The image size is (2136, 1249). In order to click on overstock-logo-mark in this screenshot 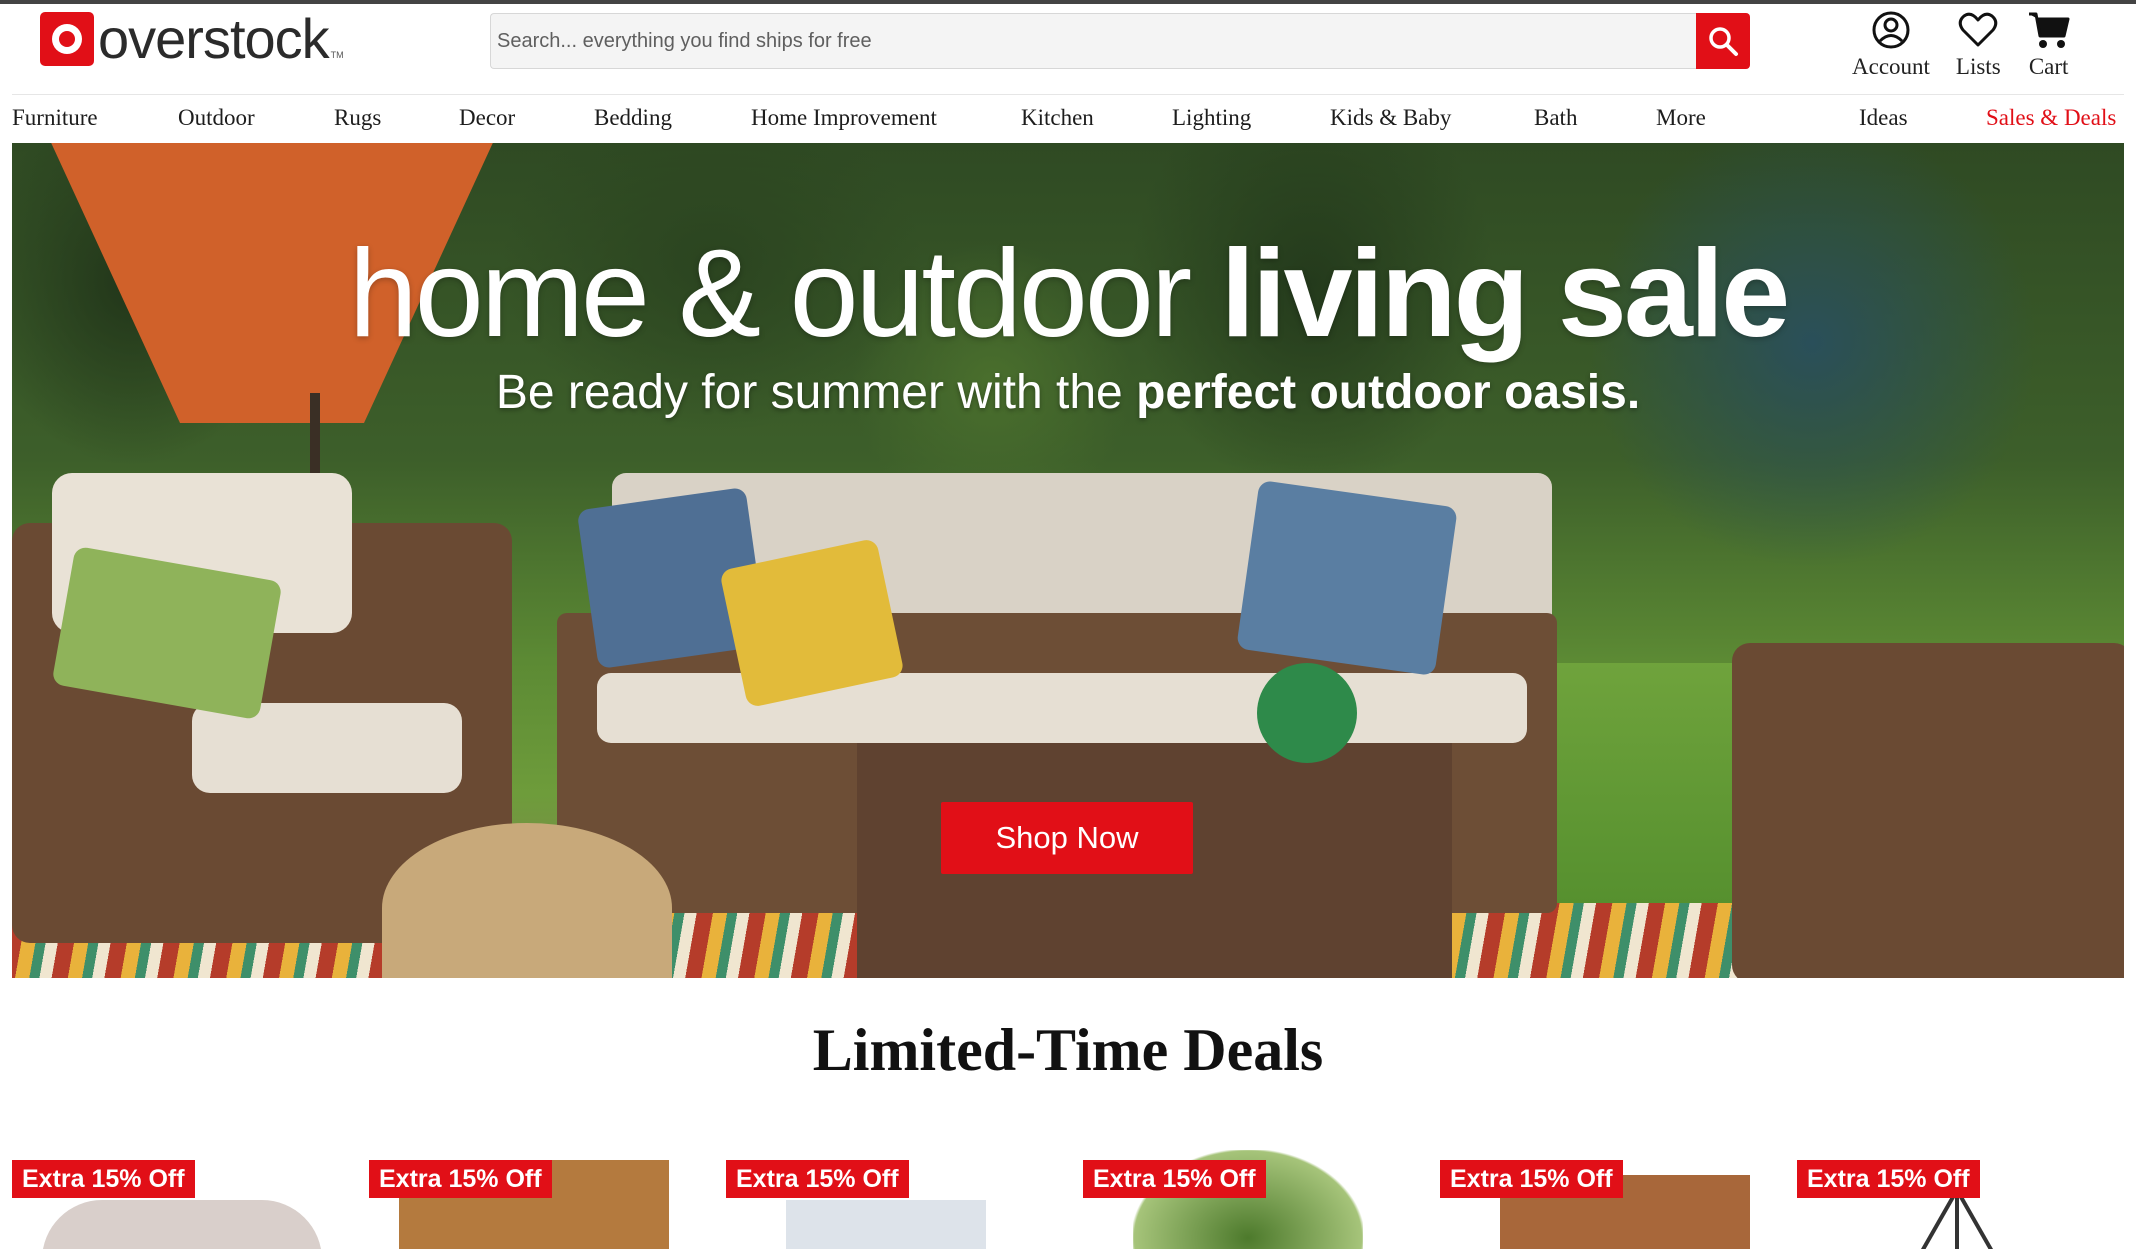, I will do `click(67, 39)`.